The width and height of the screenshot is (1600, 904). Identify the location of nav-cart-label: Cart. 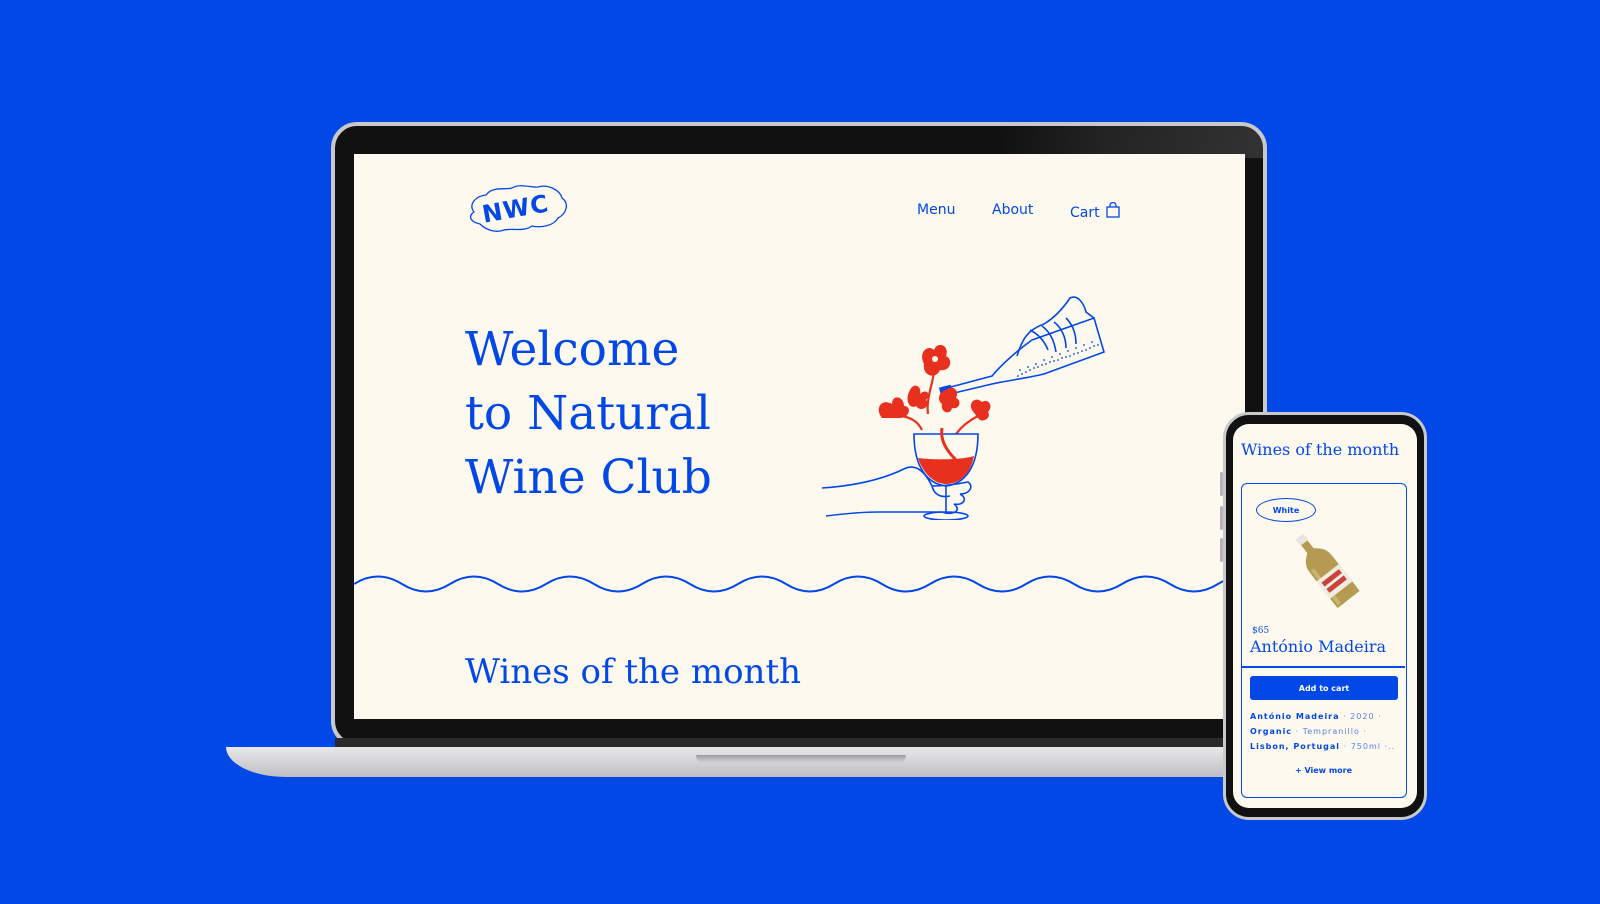
(1085, 213).